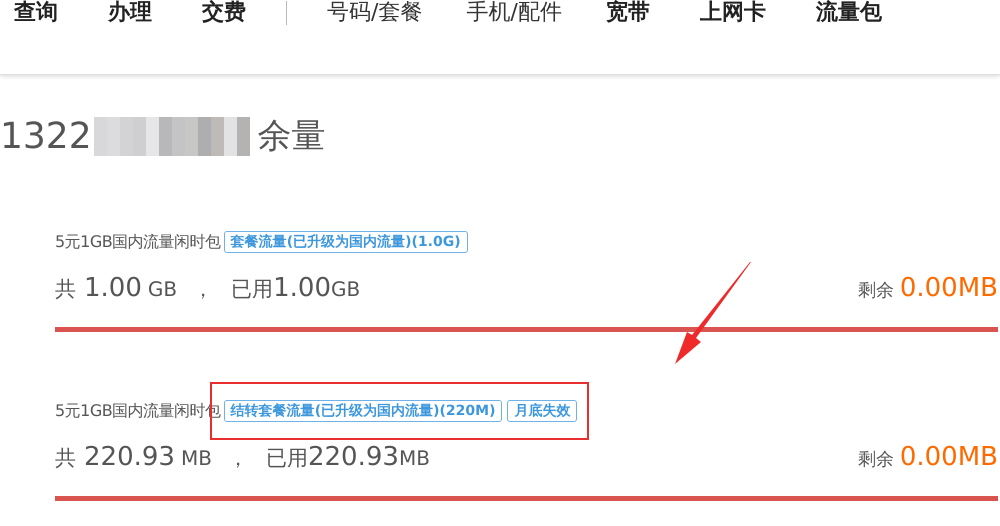  Describe the element at coordinates (224, 13) in the screenshot. I see `nav-link: 交费` at that location.